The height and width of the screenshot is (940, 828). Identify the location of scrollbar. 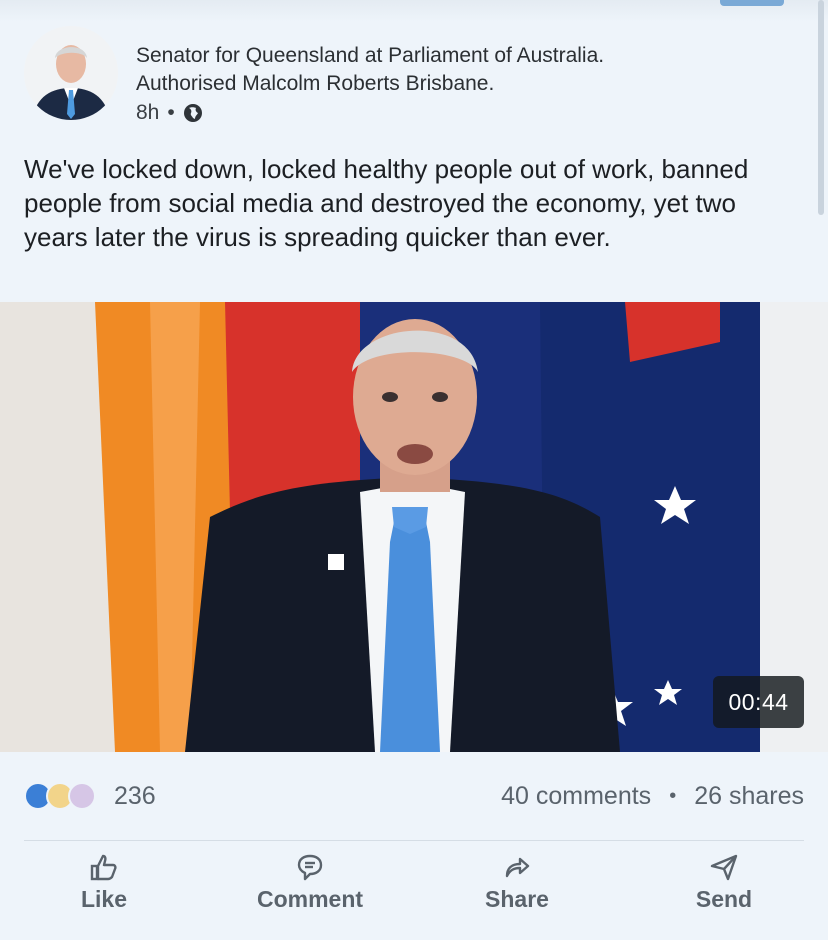
(821, 107).